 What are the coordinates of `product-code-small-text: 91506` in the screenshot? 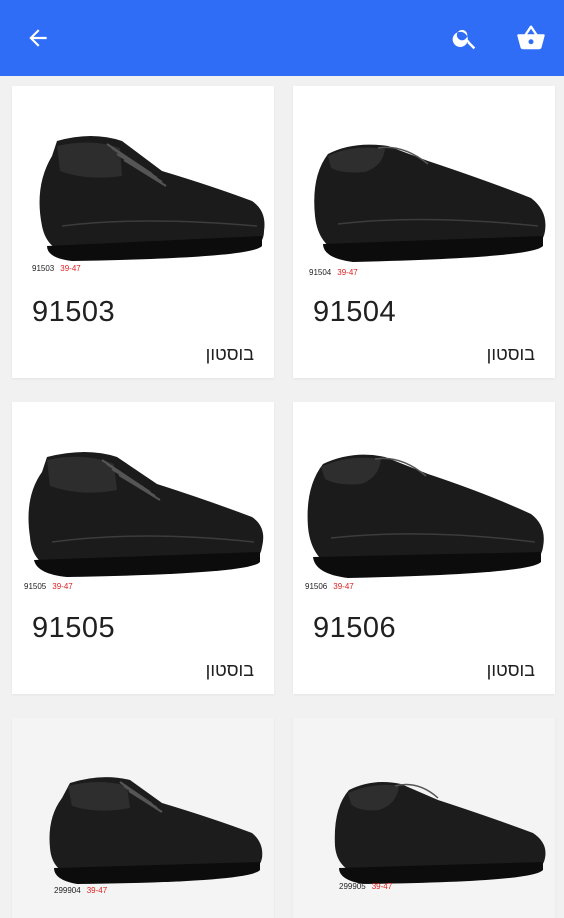 It's located at (316, 586).